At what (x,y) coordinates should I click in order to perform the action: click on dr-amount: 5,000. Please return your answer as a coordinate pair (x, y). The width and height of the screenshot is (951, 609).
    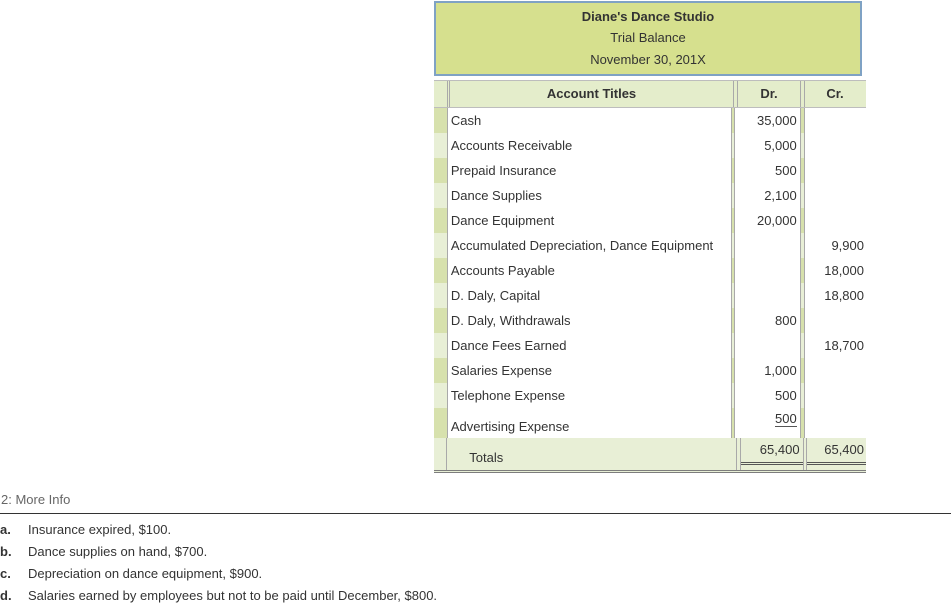
    Looking at the image, I should click on (767, 145).